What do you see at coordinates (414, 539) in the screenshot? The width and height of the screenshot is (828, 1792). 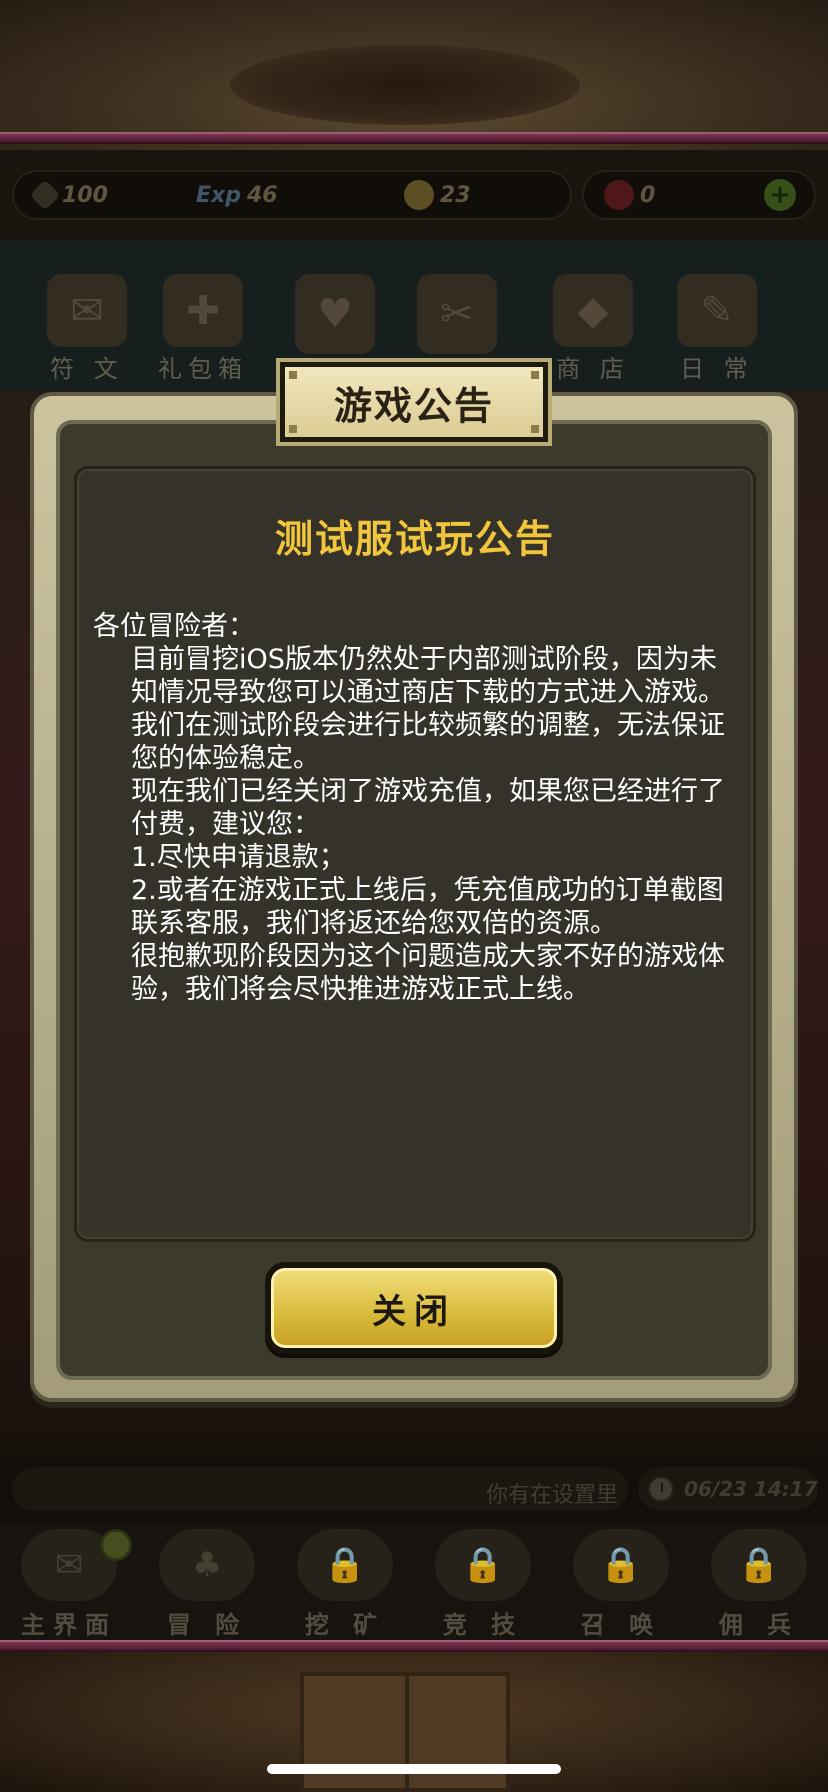 I see `notice-heading: 测试服试玩公告` at bounding box center [414, 539].